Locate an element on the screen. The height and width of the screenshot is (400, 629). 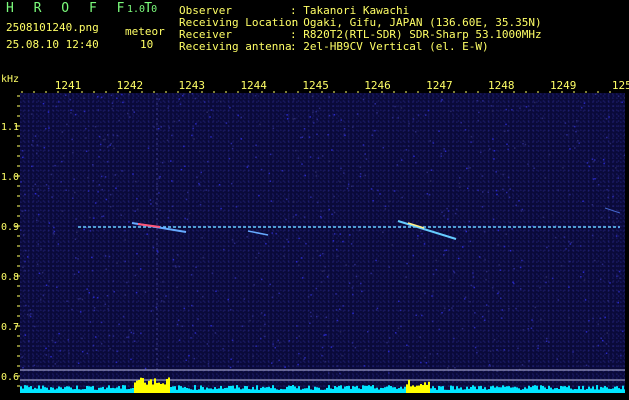
x-tick-label: 1250 is located at coordinates (620, 85).